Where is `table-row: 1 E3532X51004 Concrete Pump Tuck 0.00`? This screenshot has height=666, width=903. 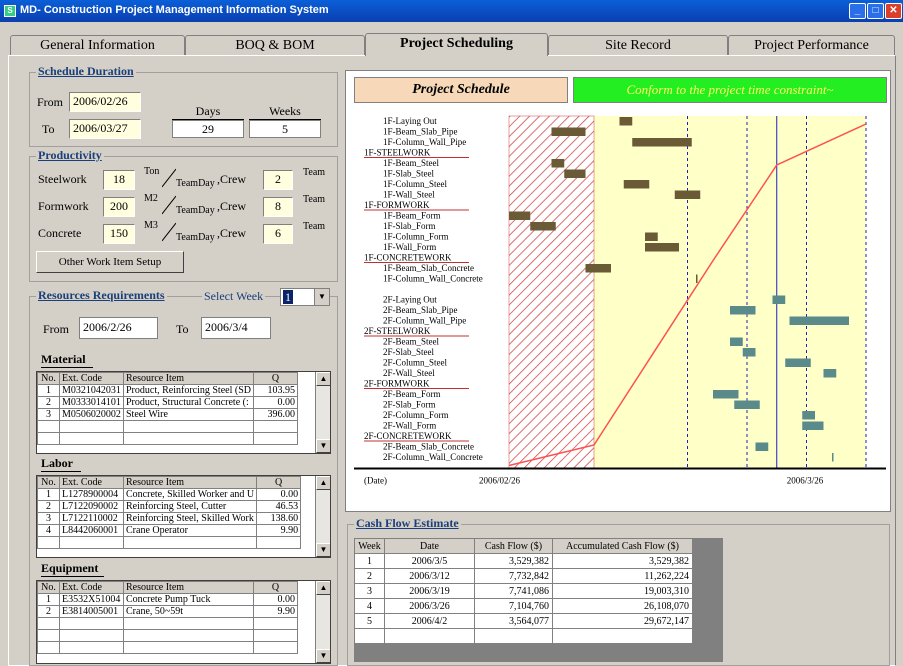 table-row: 1 E3532X51004 Concrete Pump Tuck 0.00 is located at coordinates (167, 599).